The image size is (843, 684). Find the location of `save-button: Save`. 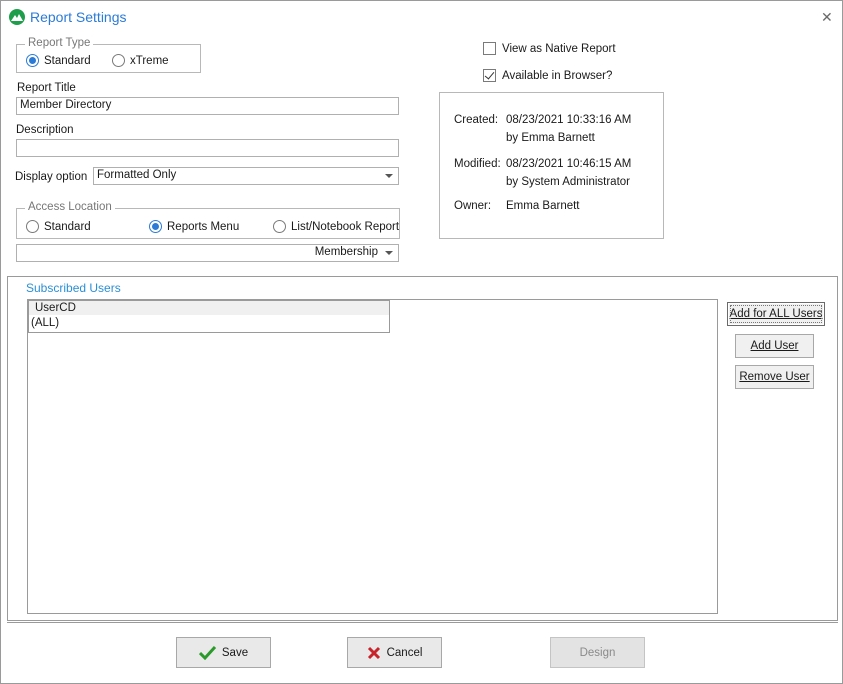

save-button: Save is located at coordinates (223, 652).